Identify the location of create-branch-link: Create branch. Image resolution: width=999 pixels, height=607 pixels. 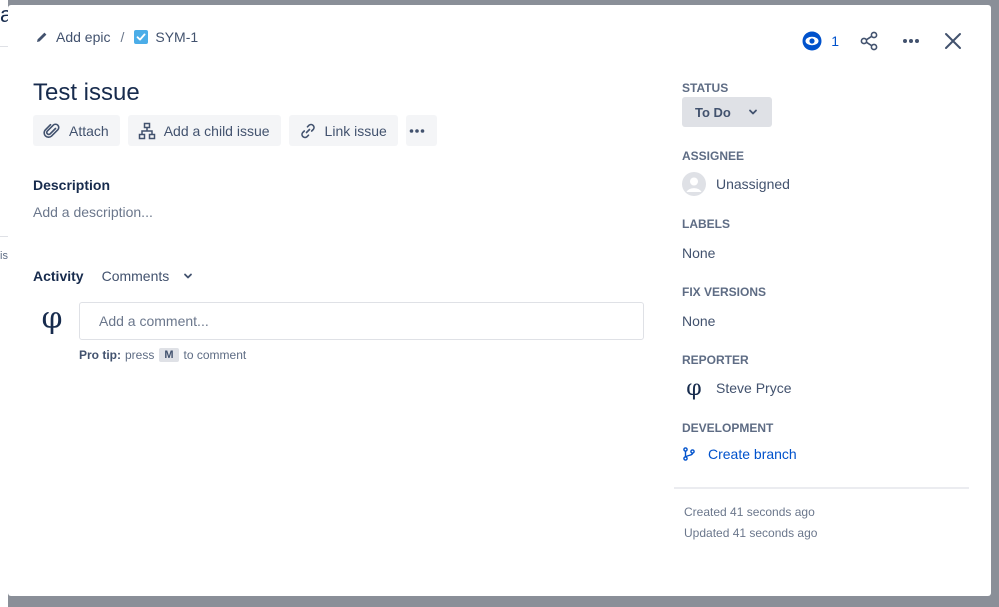
(739, 454).